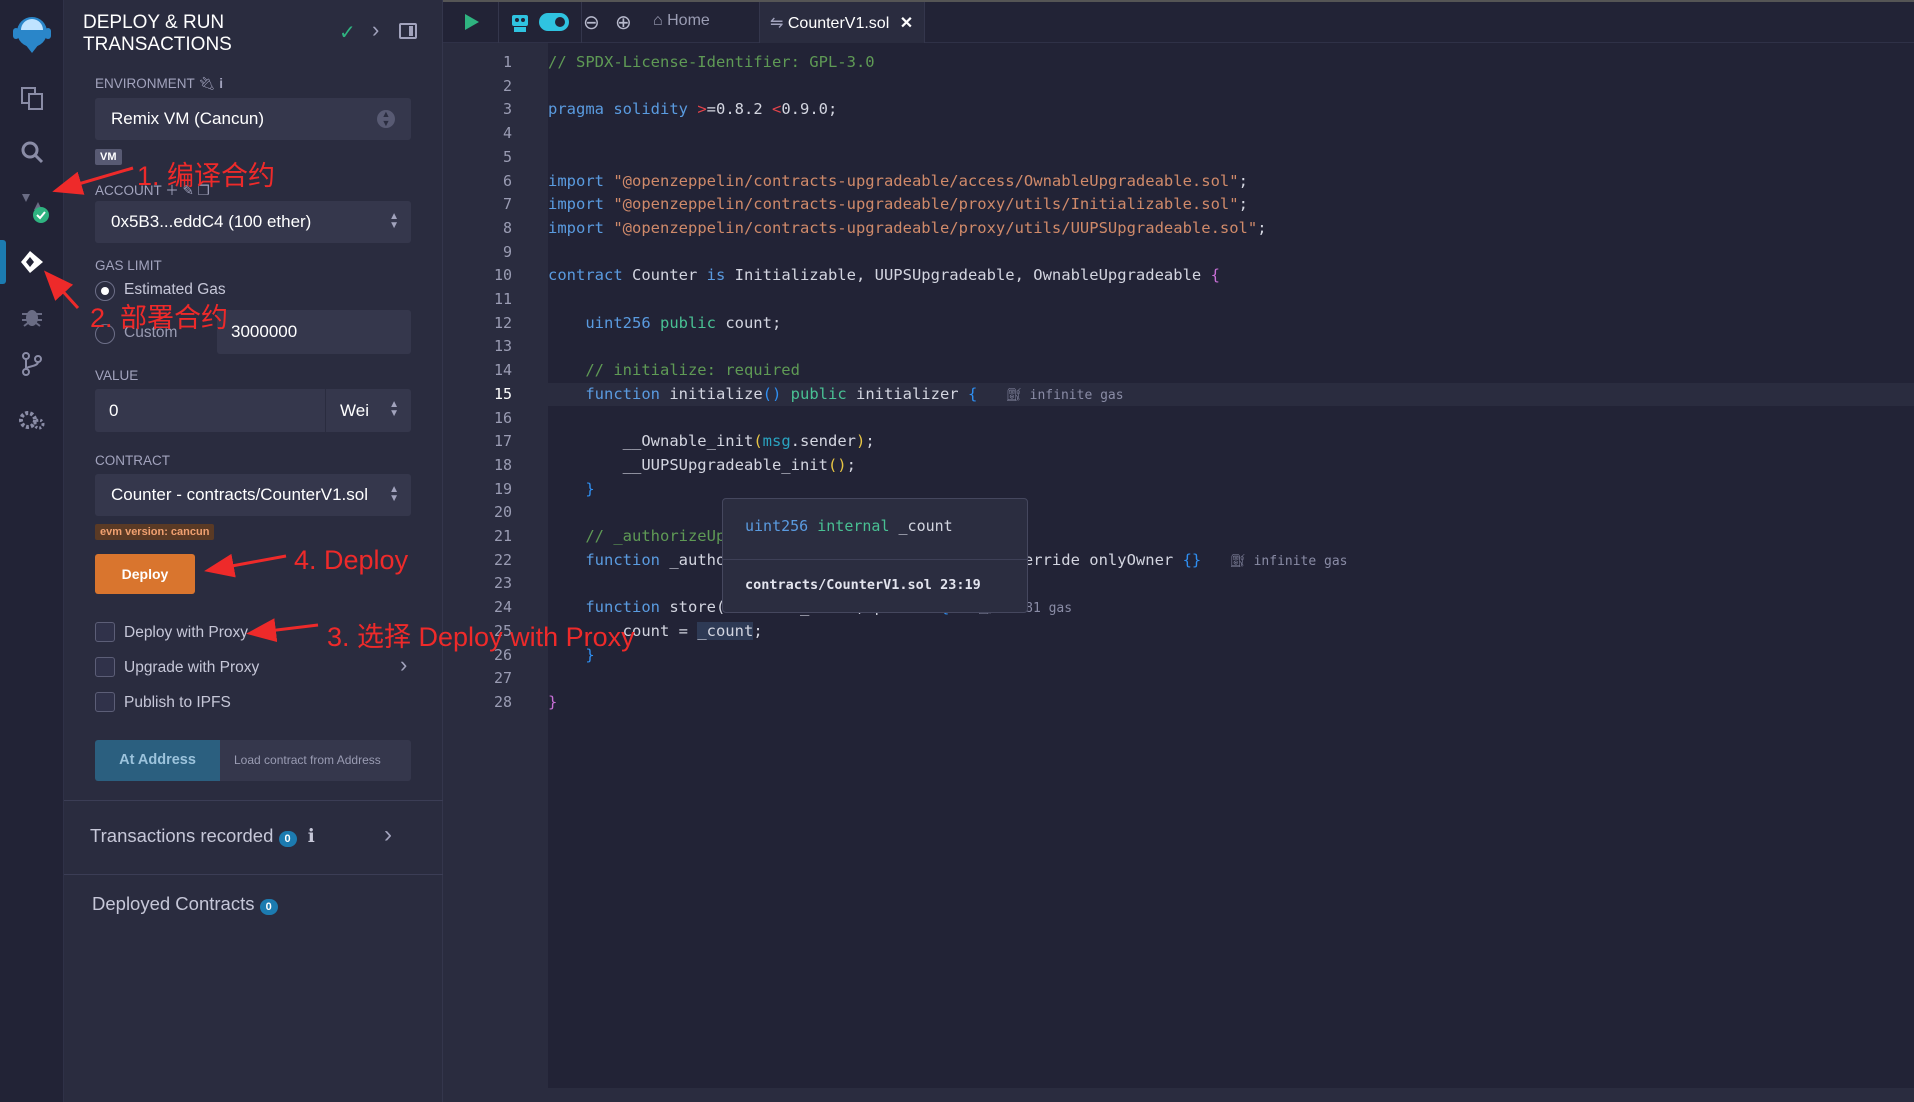 The height and width of the screenshot is (1102, 1914). Describe the element at coordinates (502, 536) in the screenshot. I see `line-number: 21` at that location.